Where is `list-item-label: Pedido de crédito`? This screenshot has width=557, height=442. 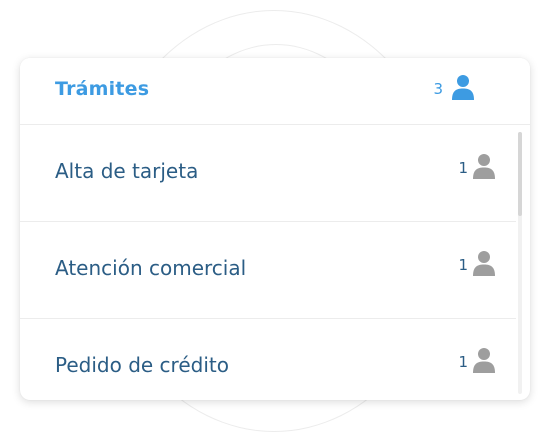 list-item-label: Pedido de crédito is located at coordinates (142, 365).